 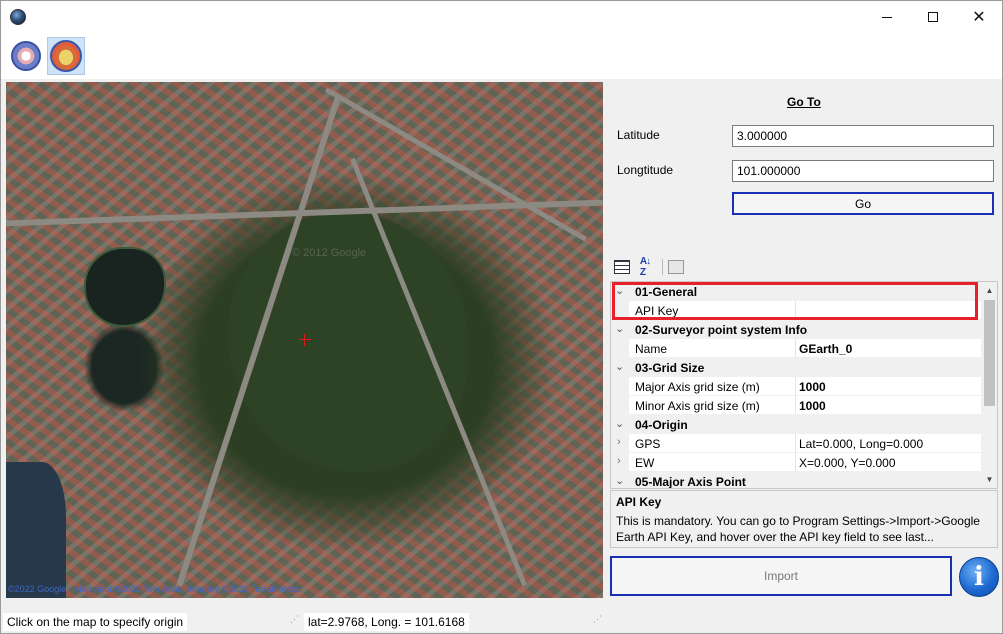 I want to click on property-grid-toolbar: A↓ Z, so click(x=804, y=267).